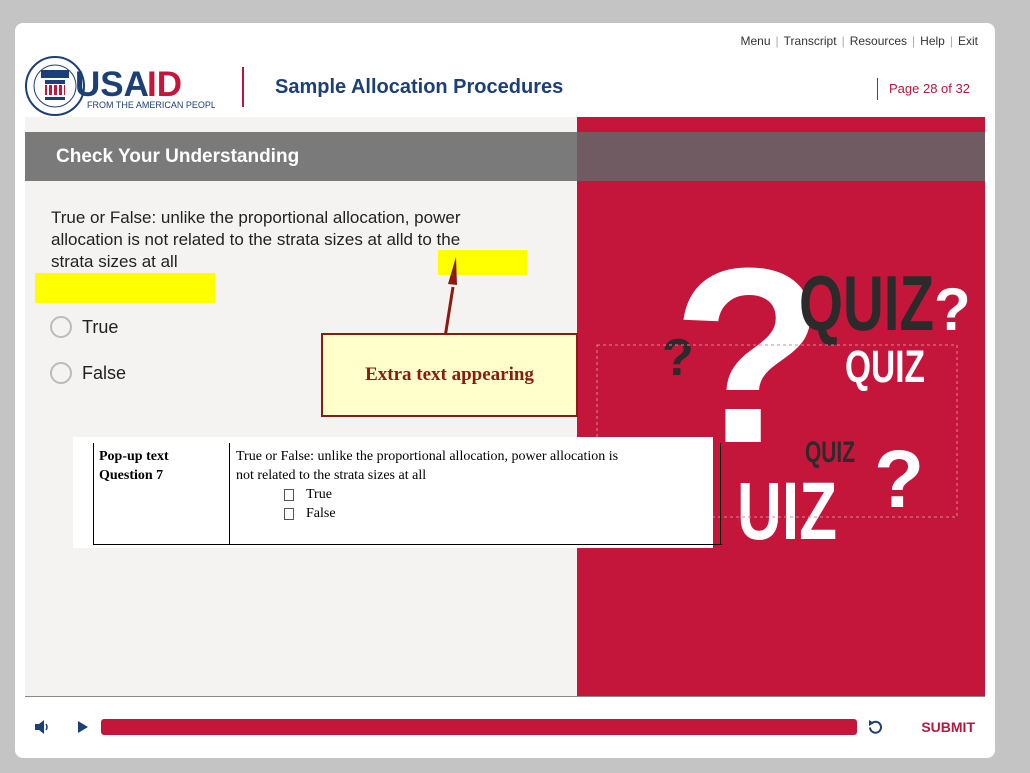  I want to click on svg-text: UIZ, so click(787, 511).